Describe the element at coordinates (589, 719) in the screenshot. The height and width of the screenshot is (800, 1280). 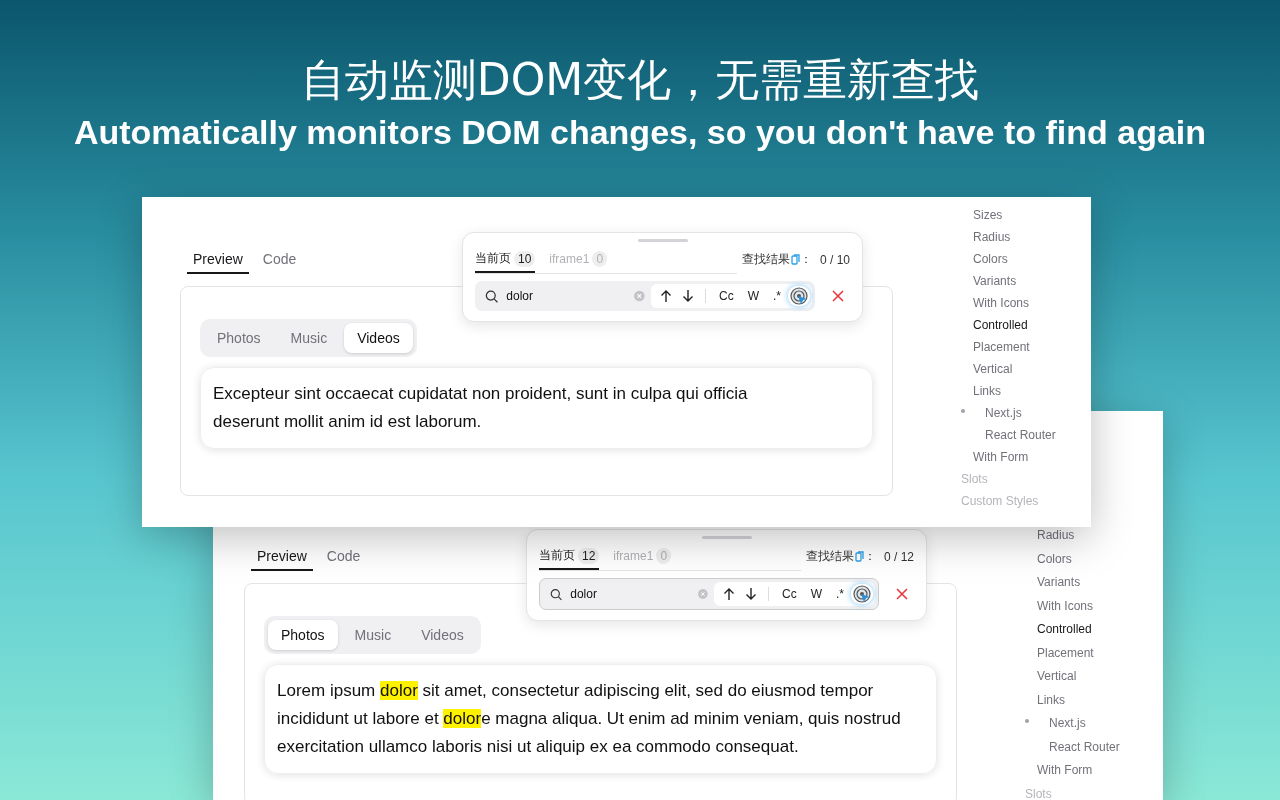
I see `paragraph: Lorem ipsum dolor sit amet, consectetur adipiscing elit, sed do eiusmod tempor incididunt ut labore et dolore magna aliqua. Ut enim ad minim veniam, quis nostrud exercitation ullamco laboris nisi ut aliquip ex ea commodo consequat.` at that location.